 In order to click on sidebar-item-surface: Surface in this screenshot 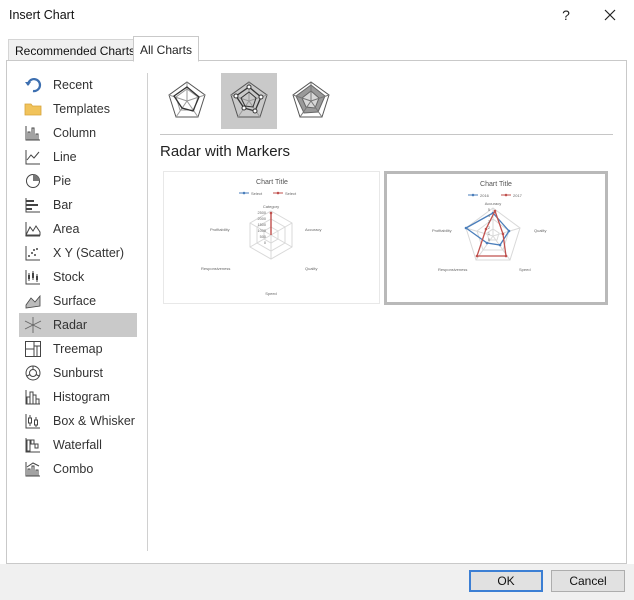, I will do `click(78, 301)`.